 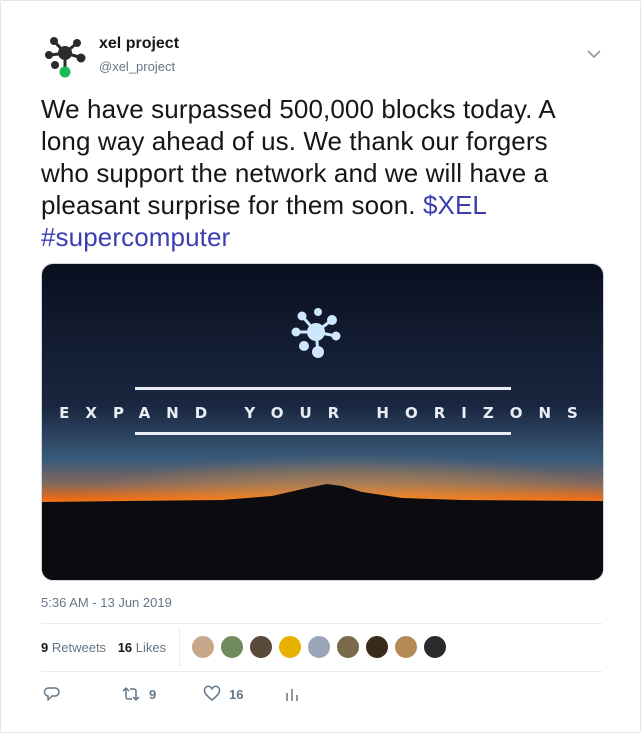 I want to click on like-count: 16, so click(x=236, y=694).